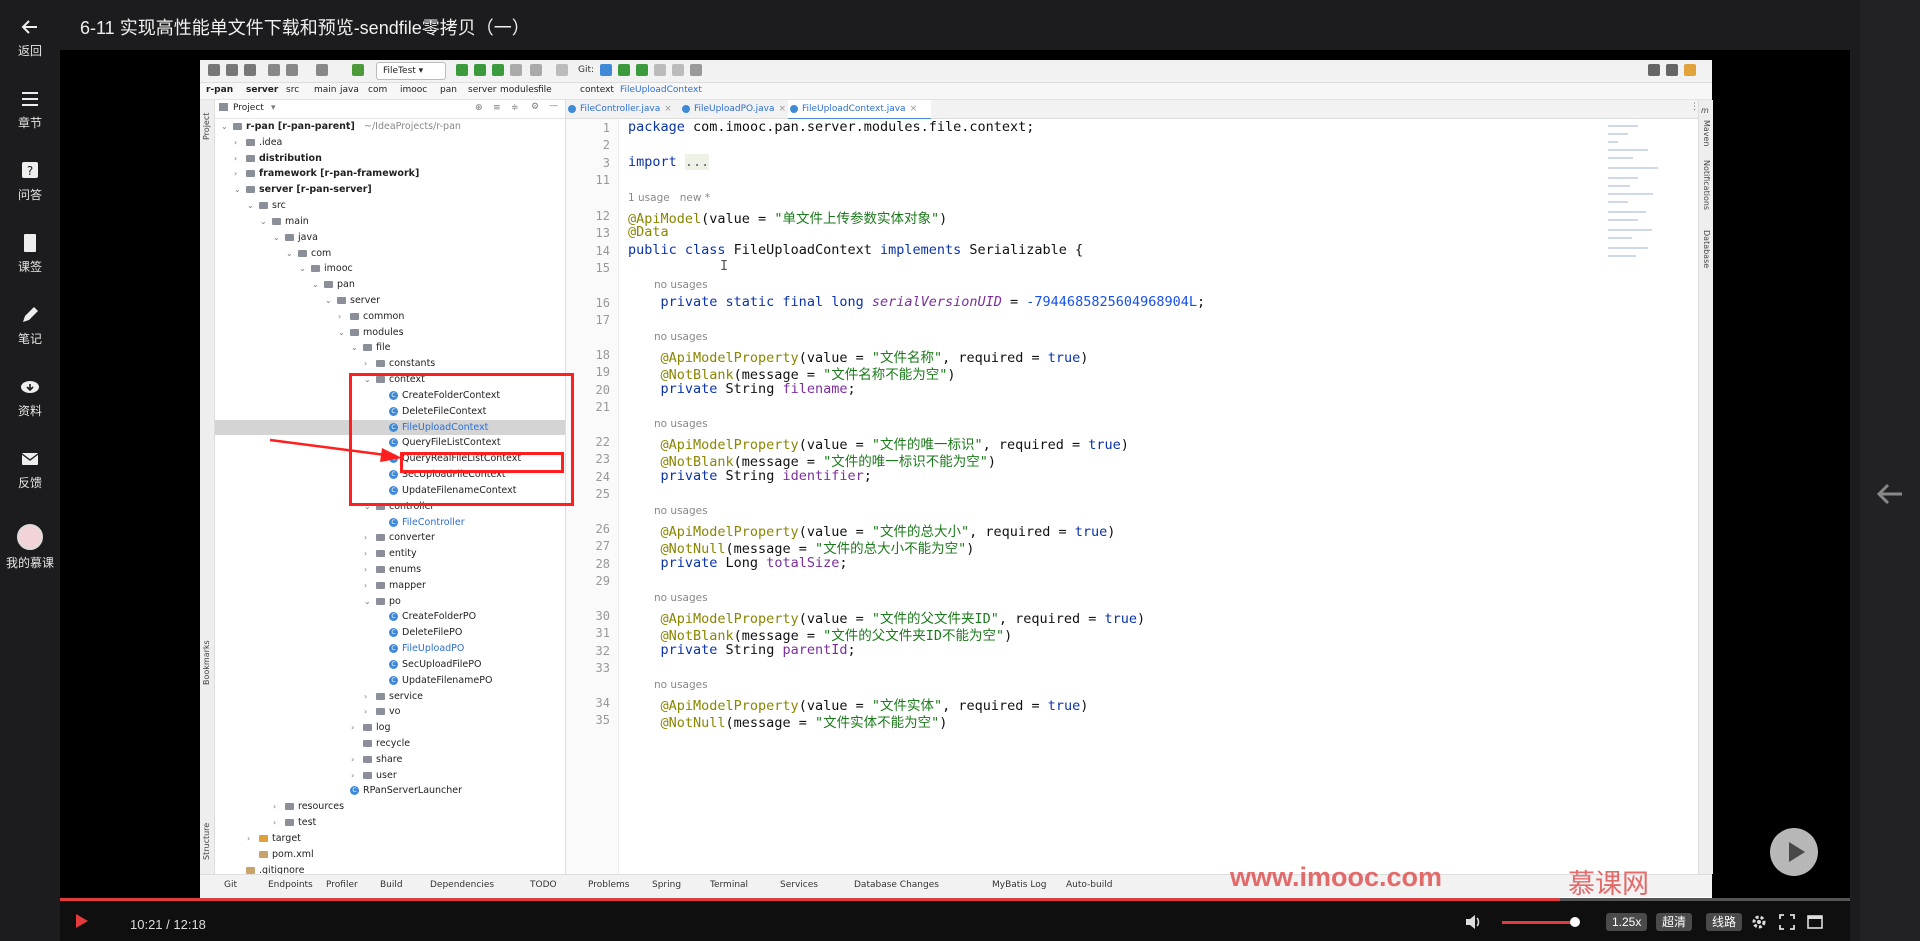 Image resolution: width=1920 pixels, height=941 pixels. I want to click on play-icon, so click(81, 921).